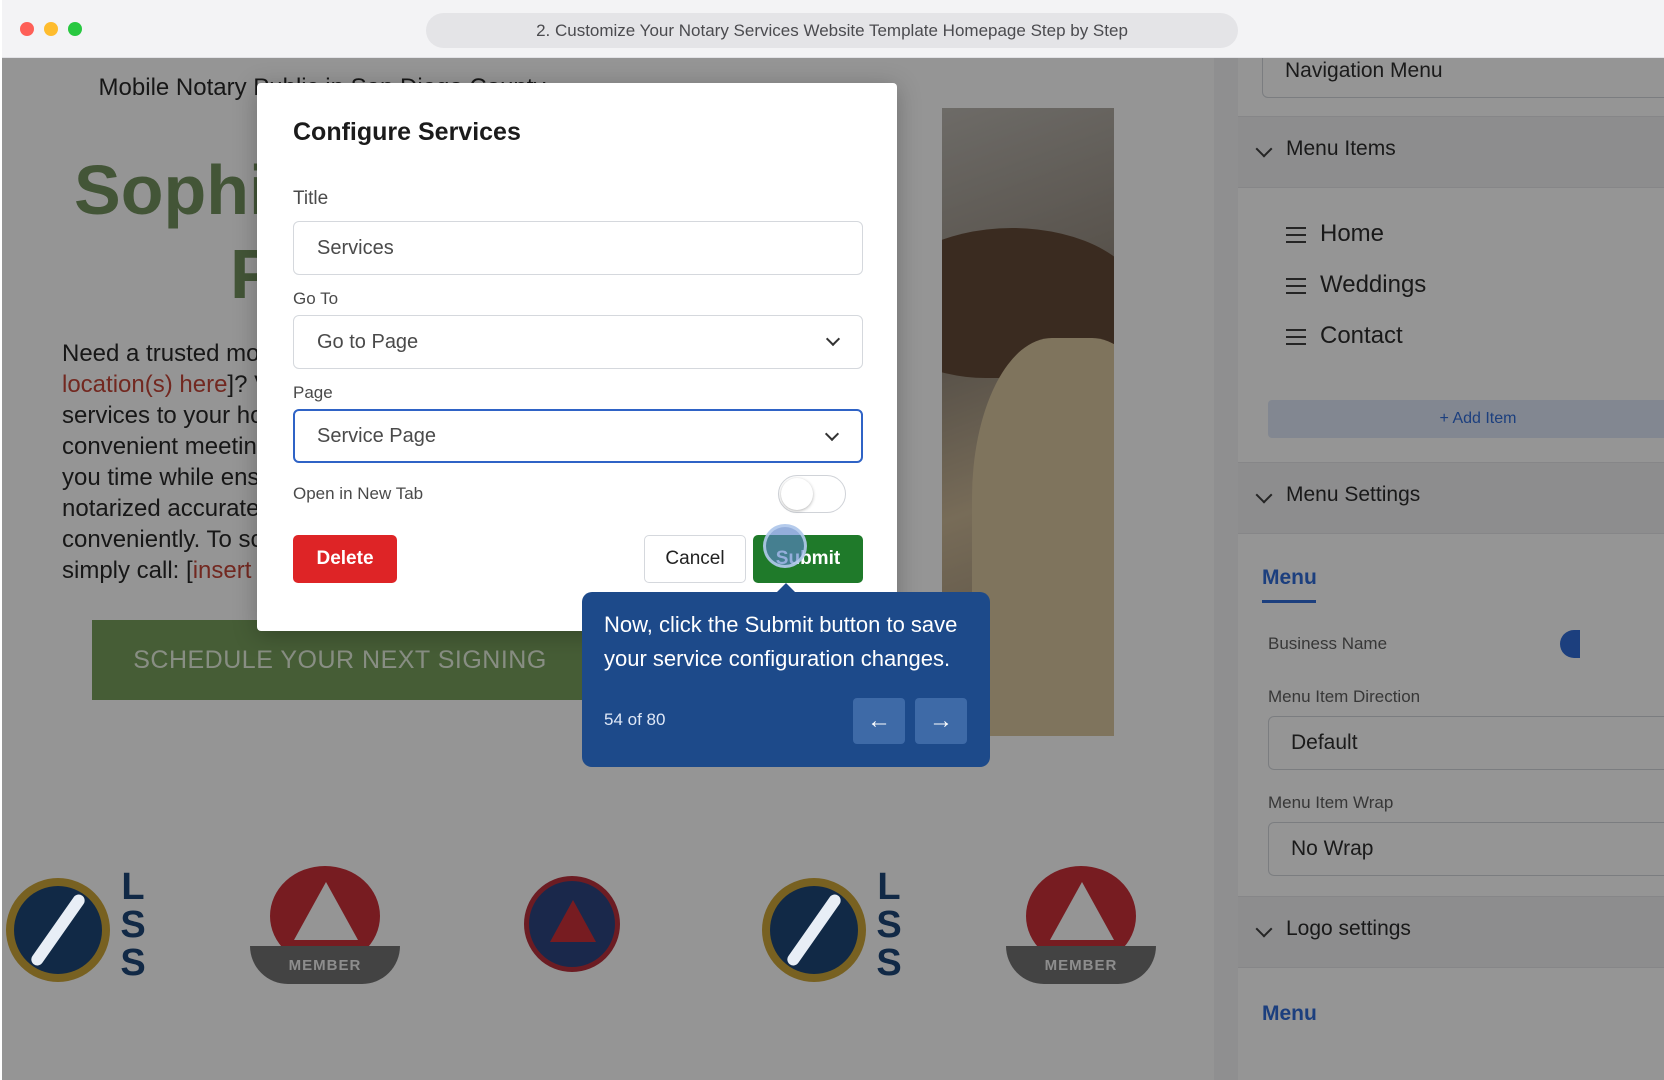 The height and width of the screenshot is (1080, 1664). Describe the element at coordinates (27, 29) in the screenshot. I see `close-window-button` at that location.